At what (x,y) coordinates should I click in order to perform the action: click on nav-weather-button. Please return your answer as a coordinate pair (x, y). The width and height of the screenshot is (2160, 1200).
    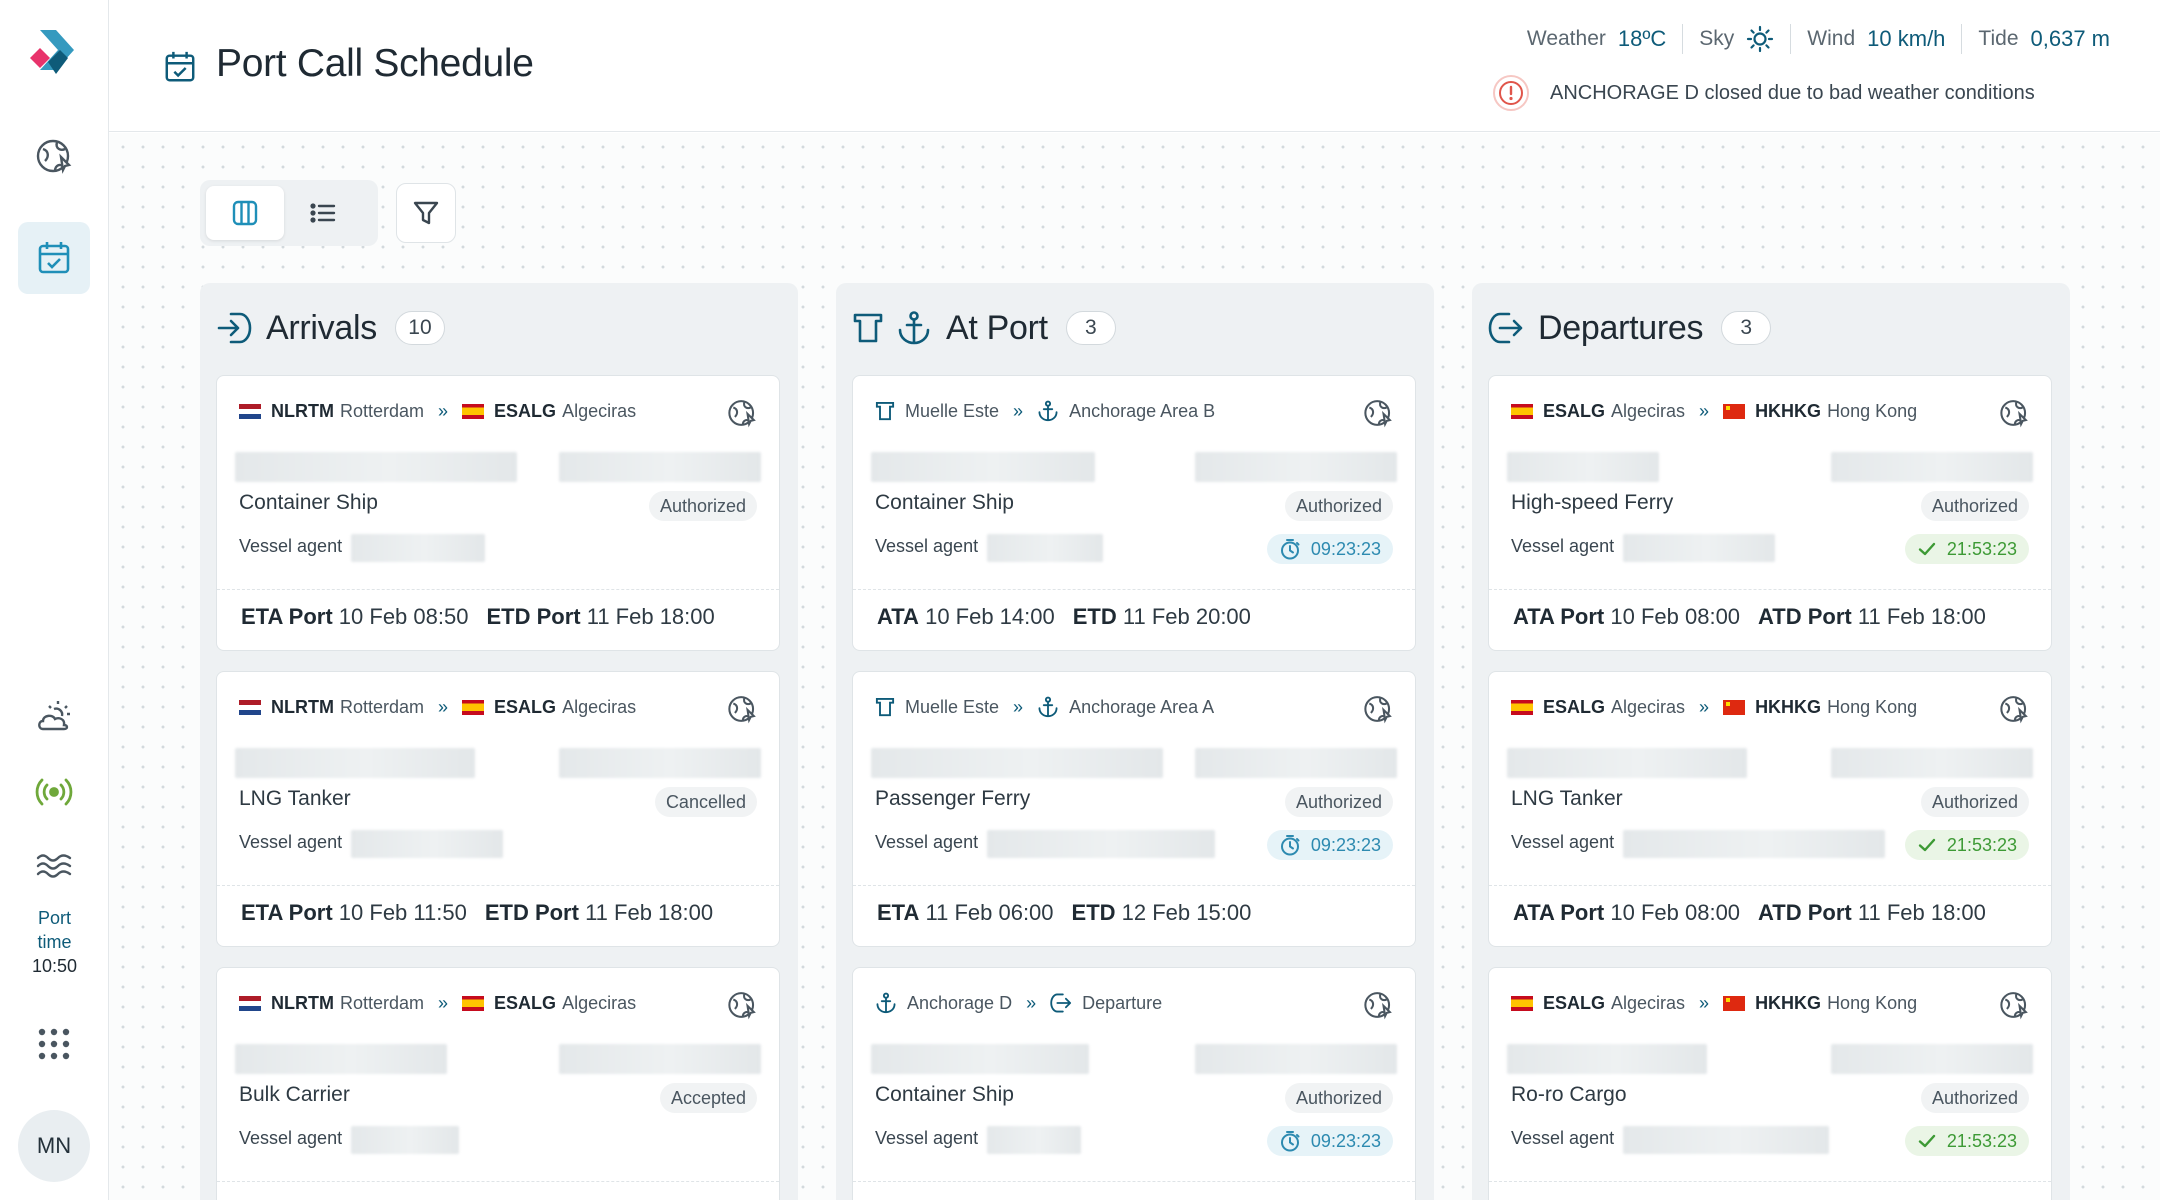
    Looking at the image, I should click on (54, 718).